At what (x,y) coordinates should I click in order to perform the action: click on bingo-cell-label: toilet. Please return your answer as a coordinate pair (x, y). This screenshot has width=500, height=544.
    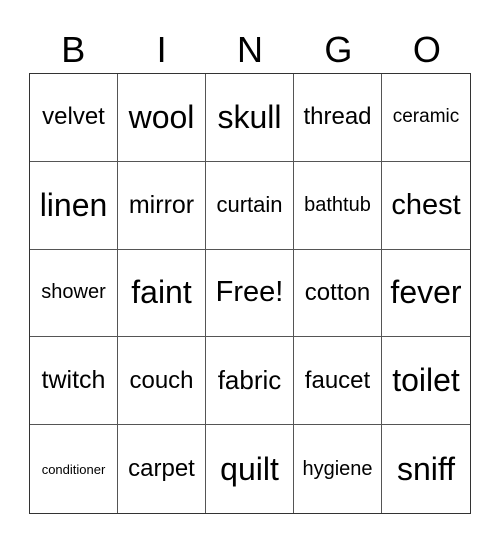
    Looking at the image, I should click on (426, 380).